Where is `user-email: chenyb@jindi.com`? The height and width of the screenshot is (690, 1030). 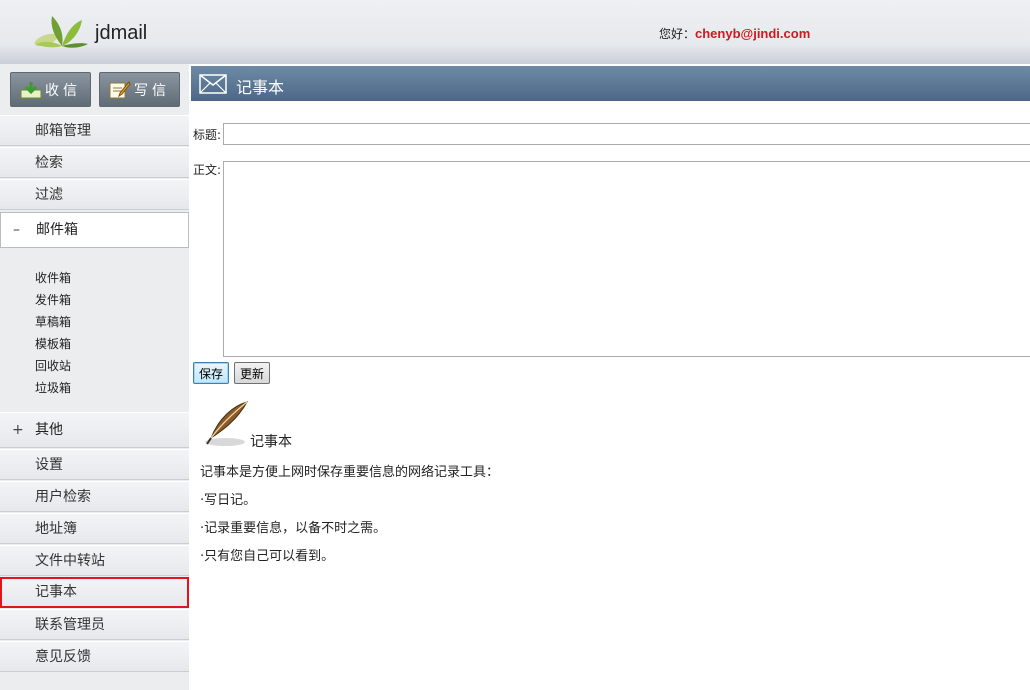 user-email: chenyb@jindi.com is located at coordinates (753, 33).